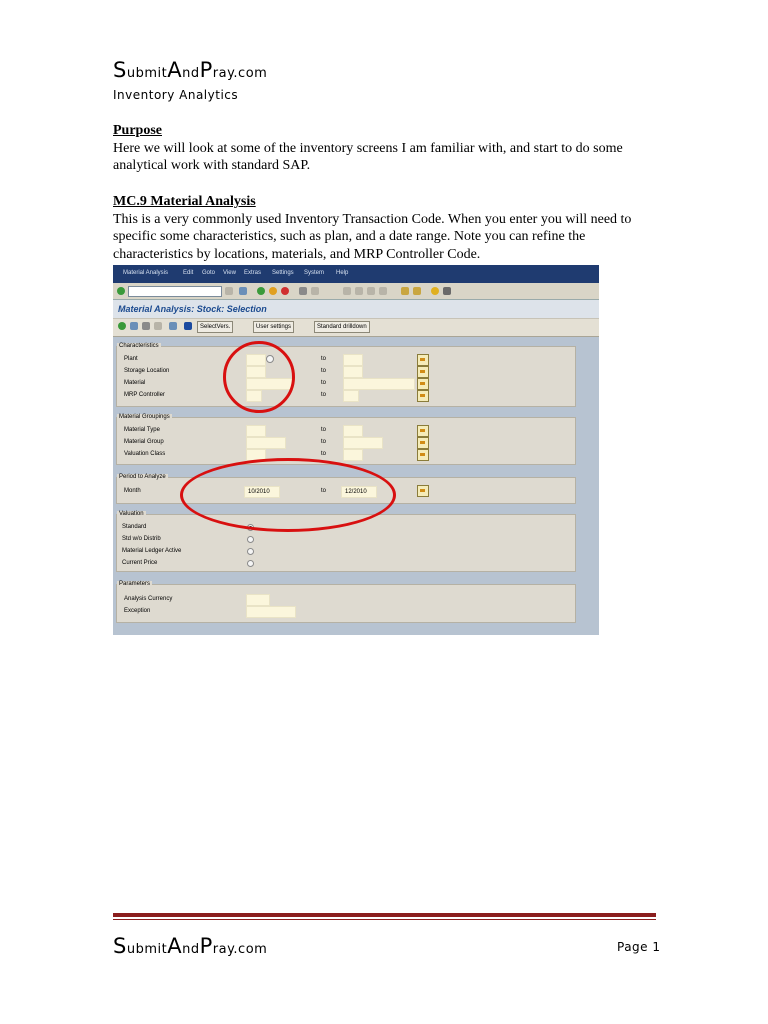  I want to click on footer-brand: SubmitAndPray.com, so click(190, 946).